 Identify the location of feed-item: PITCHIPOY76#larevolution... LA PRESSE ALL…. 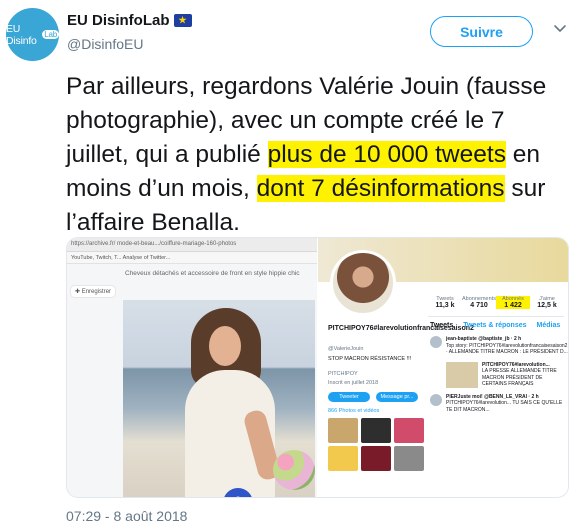
(499, 374).